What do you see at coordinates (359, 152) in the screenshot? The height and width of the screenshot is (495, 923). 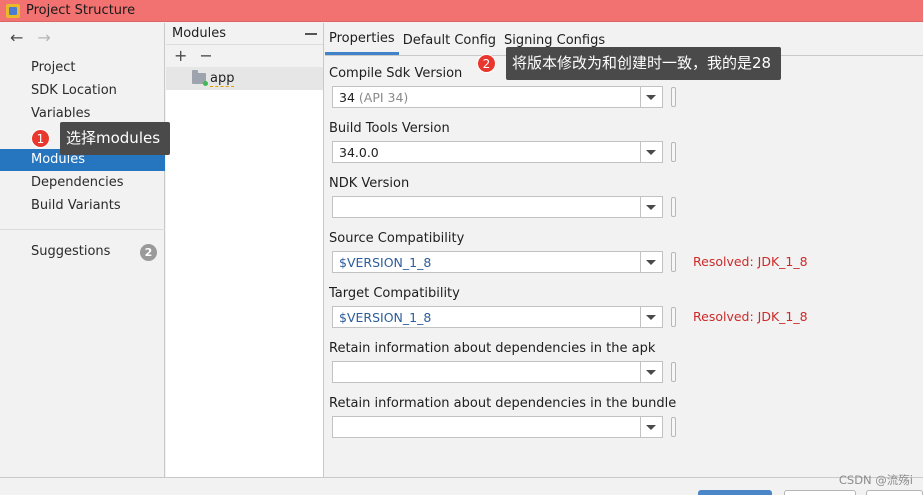 I see `build-tools-value: 34.0.0` at bounding box center [359, 152].